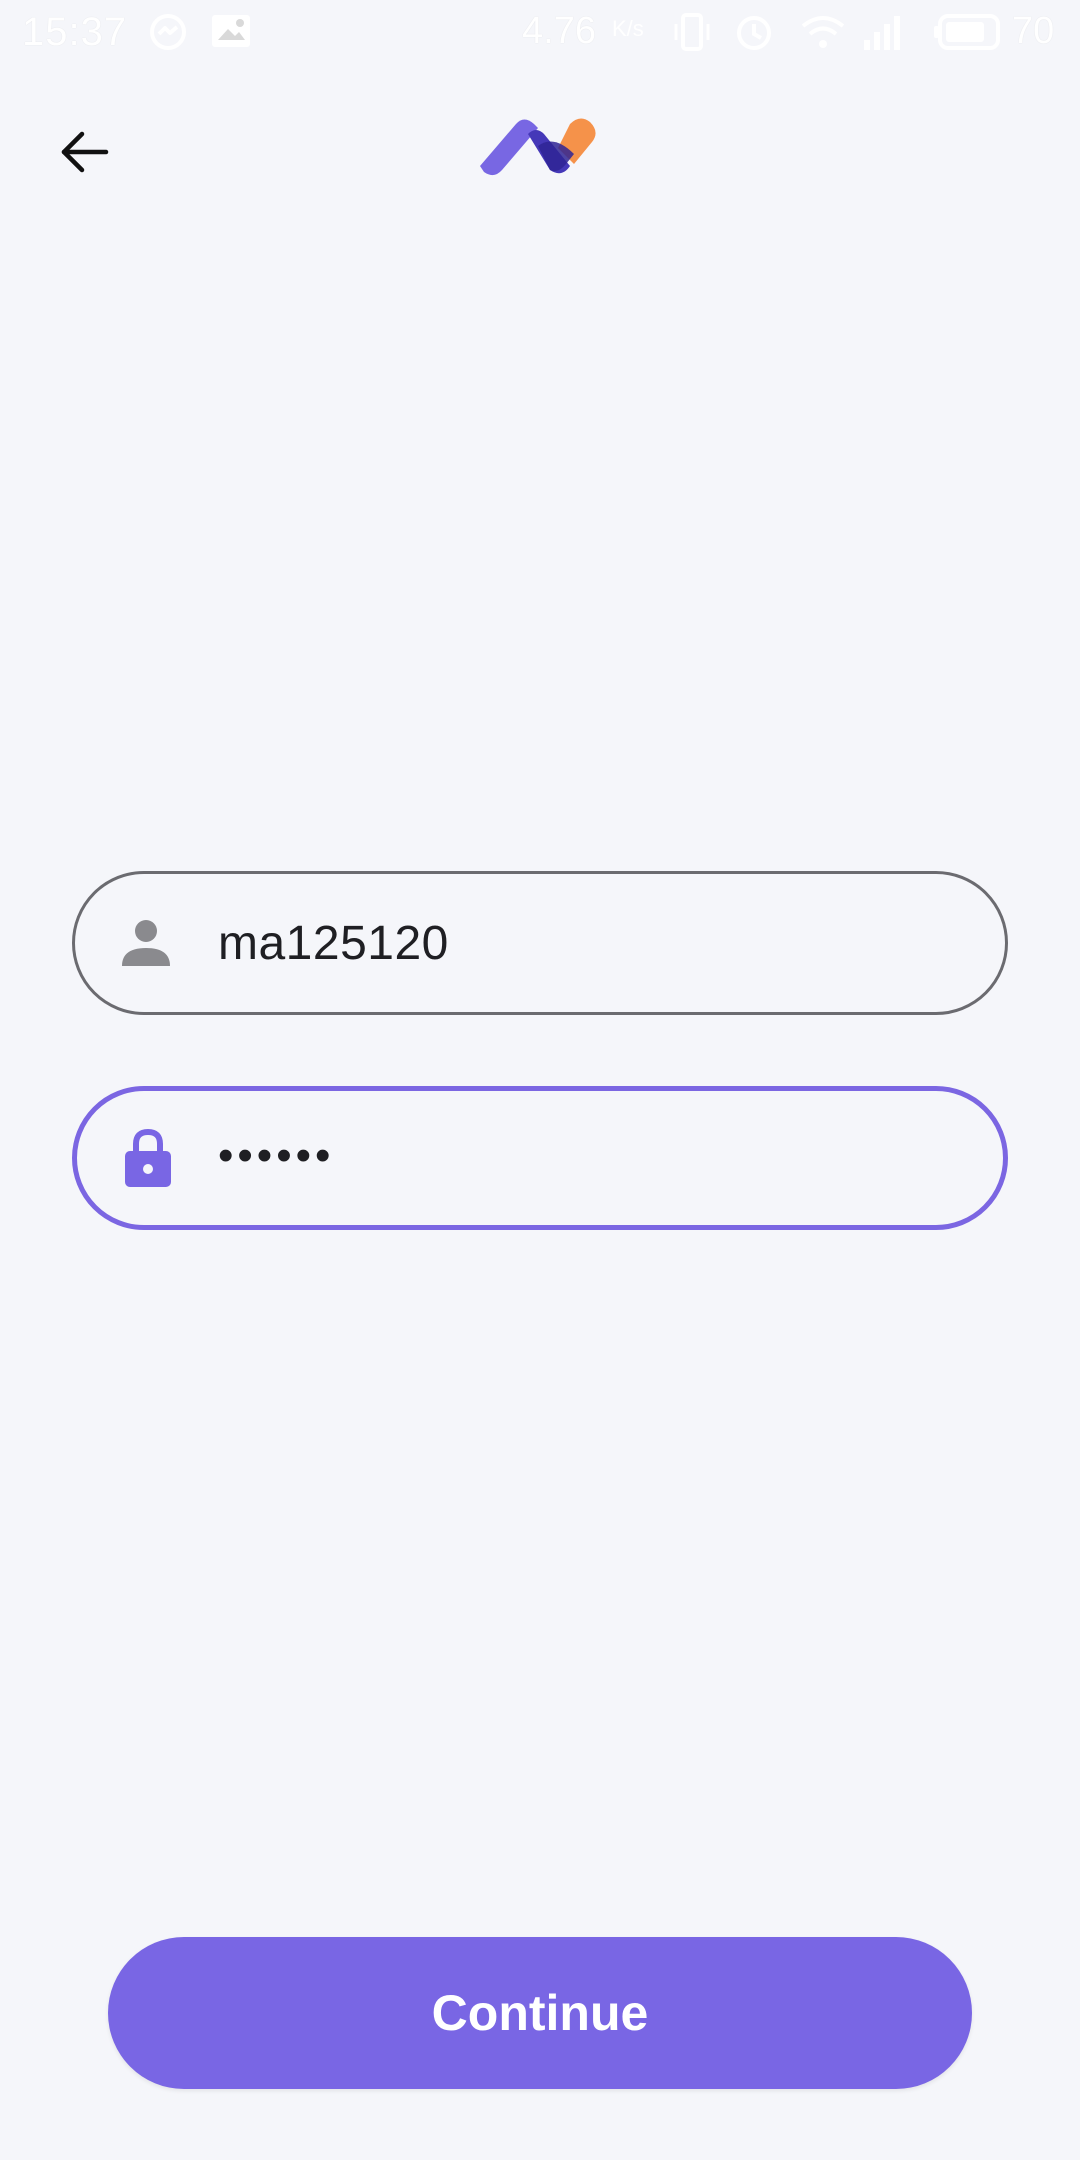  Describe the element at coordinates (628, 28) in the screenshot. I see `network-speed-unit: K/s` at that location.